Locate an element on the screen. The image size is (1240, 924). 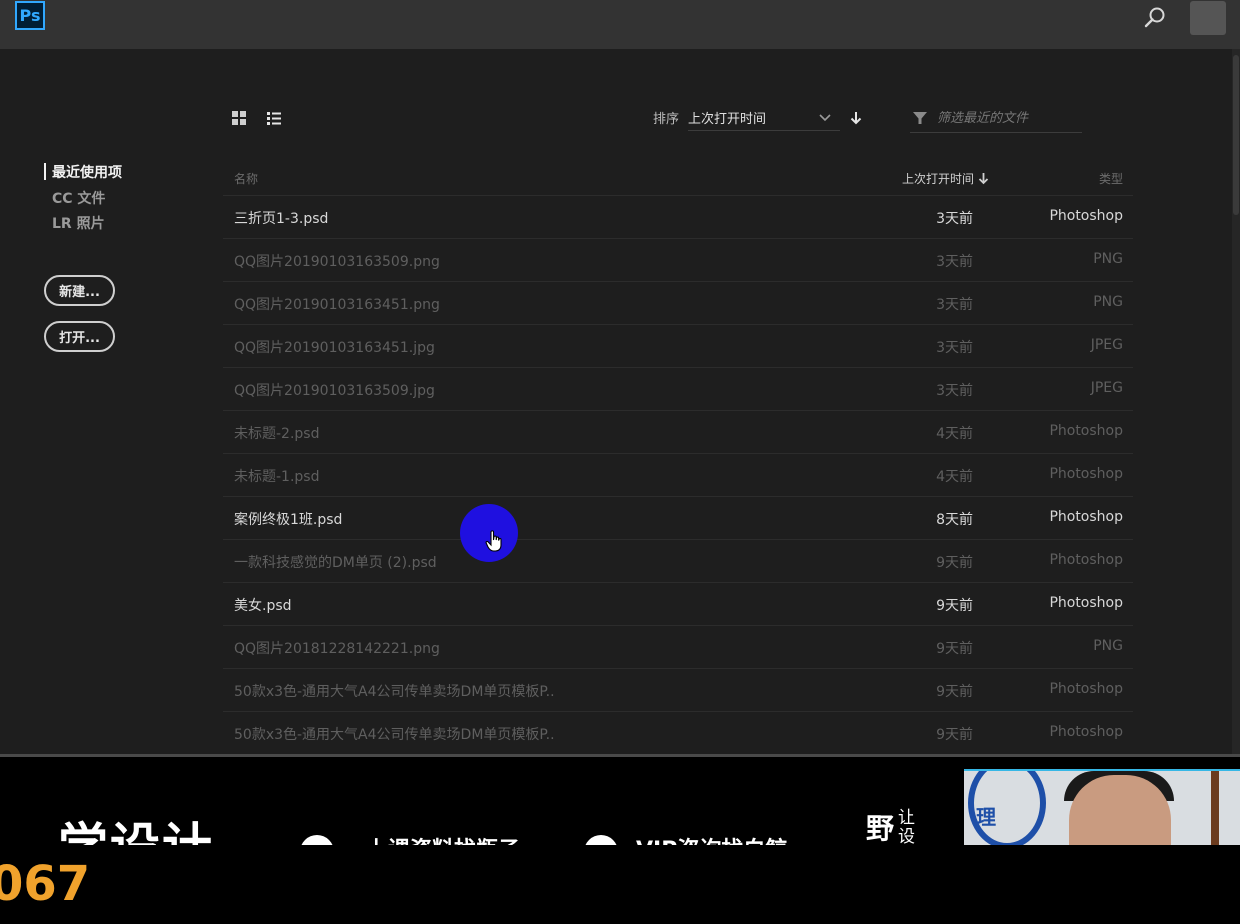
file-name: QQ图片20181228142221.png is located at coordinates (337, 649).